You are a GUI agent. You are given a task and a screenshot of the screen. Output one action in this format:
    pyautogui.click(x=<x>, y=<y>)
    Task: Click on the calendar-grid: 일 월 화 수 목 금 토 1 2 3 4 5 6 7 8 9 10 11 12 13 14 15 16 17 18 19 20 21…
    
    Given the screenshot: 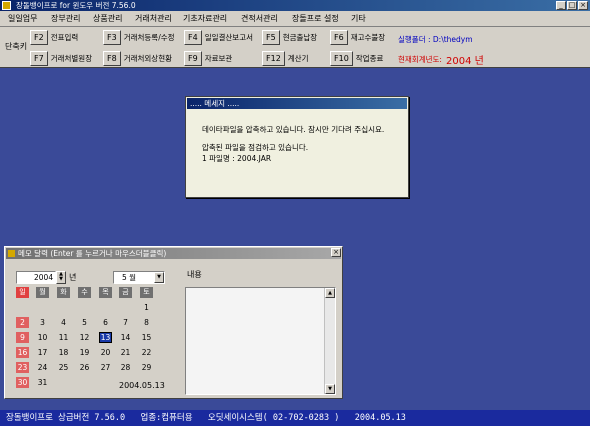 What is the action you would take?
    pyautogui.click(x=91, y=341)
    